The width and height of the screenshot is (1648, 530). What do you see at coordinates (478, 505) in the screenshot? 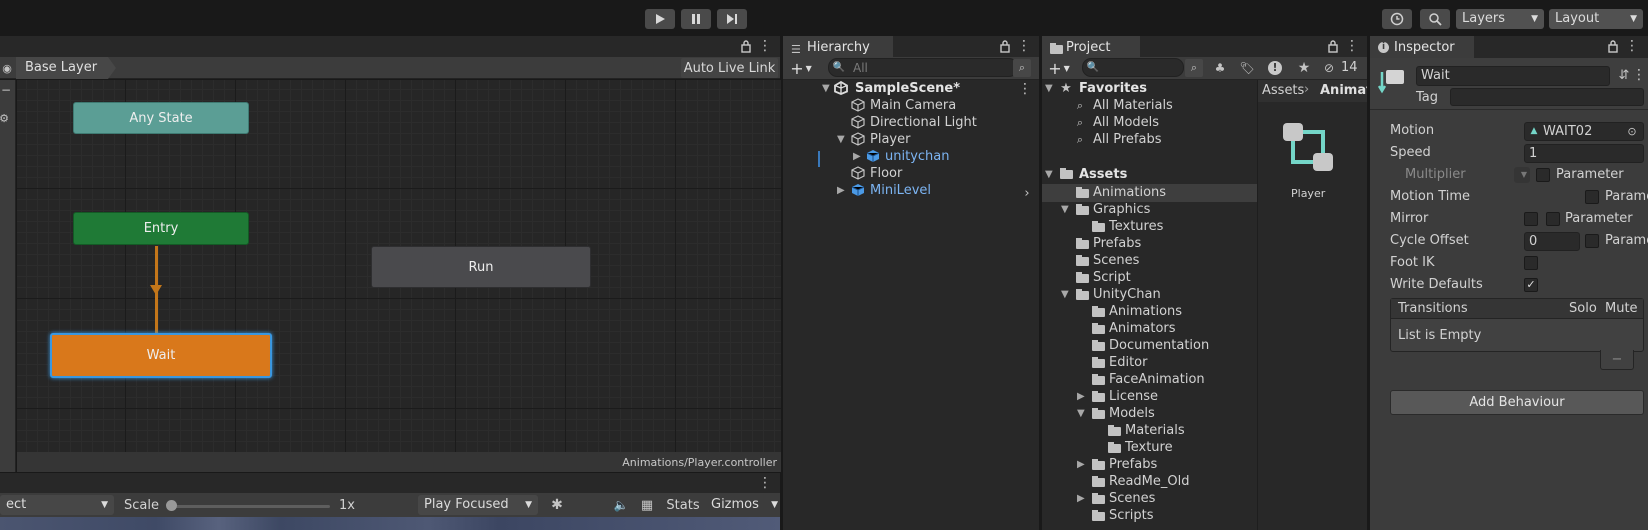
I see `play-mode-dropdown: Play Focused ▼` at bounding box center [478, 505].